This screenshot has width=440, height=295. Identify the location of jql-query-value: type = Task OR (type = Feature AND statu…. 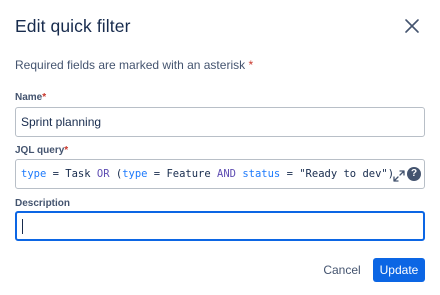
(207, 174).